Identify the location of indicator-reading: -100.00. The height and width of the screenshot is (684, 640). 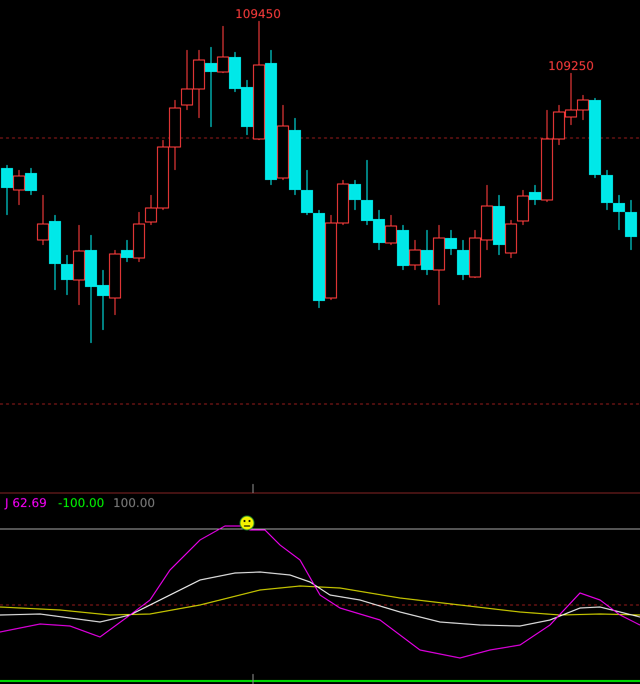
(81, 503).